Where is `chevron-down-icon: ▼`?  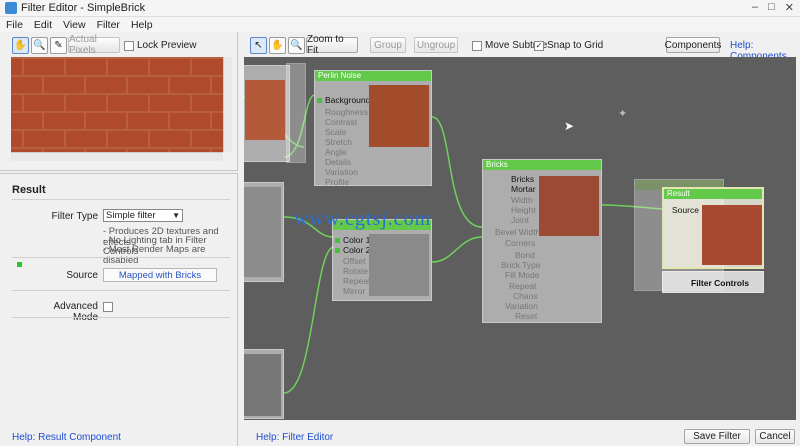
chevron-down-icon: ▼ is located at coordinates (176, 215).